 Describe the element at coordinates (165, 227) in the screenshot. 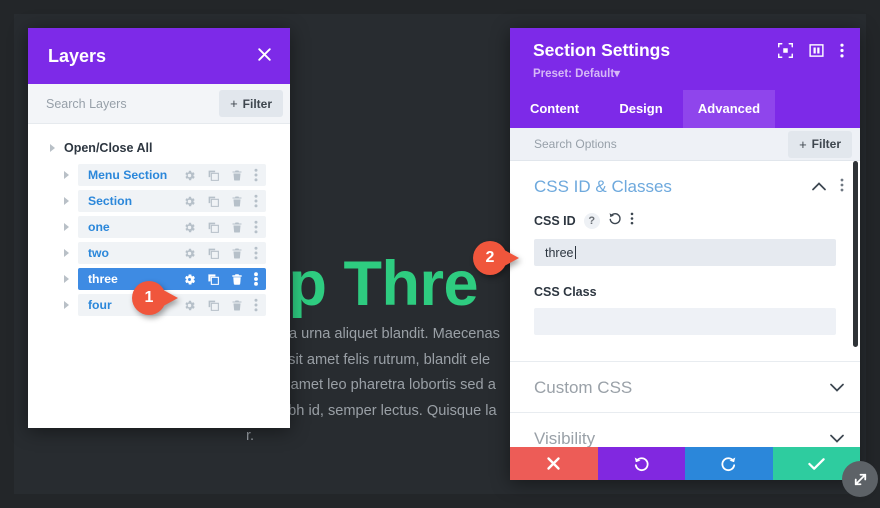

I see `layer-row-one: one` at that location.